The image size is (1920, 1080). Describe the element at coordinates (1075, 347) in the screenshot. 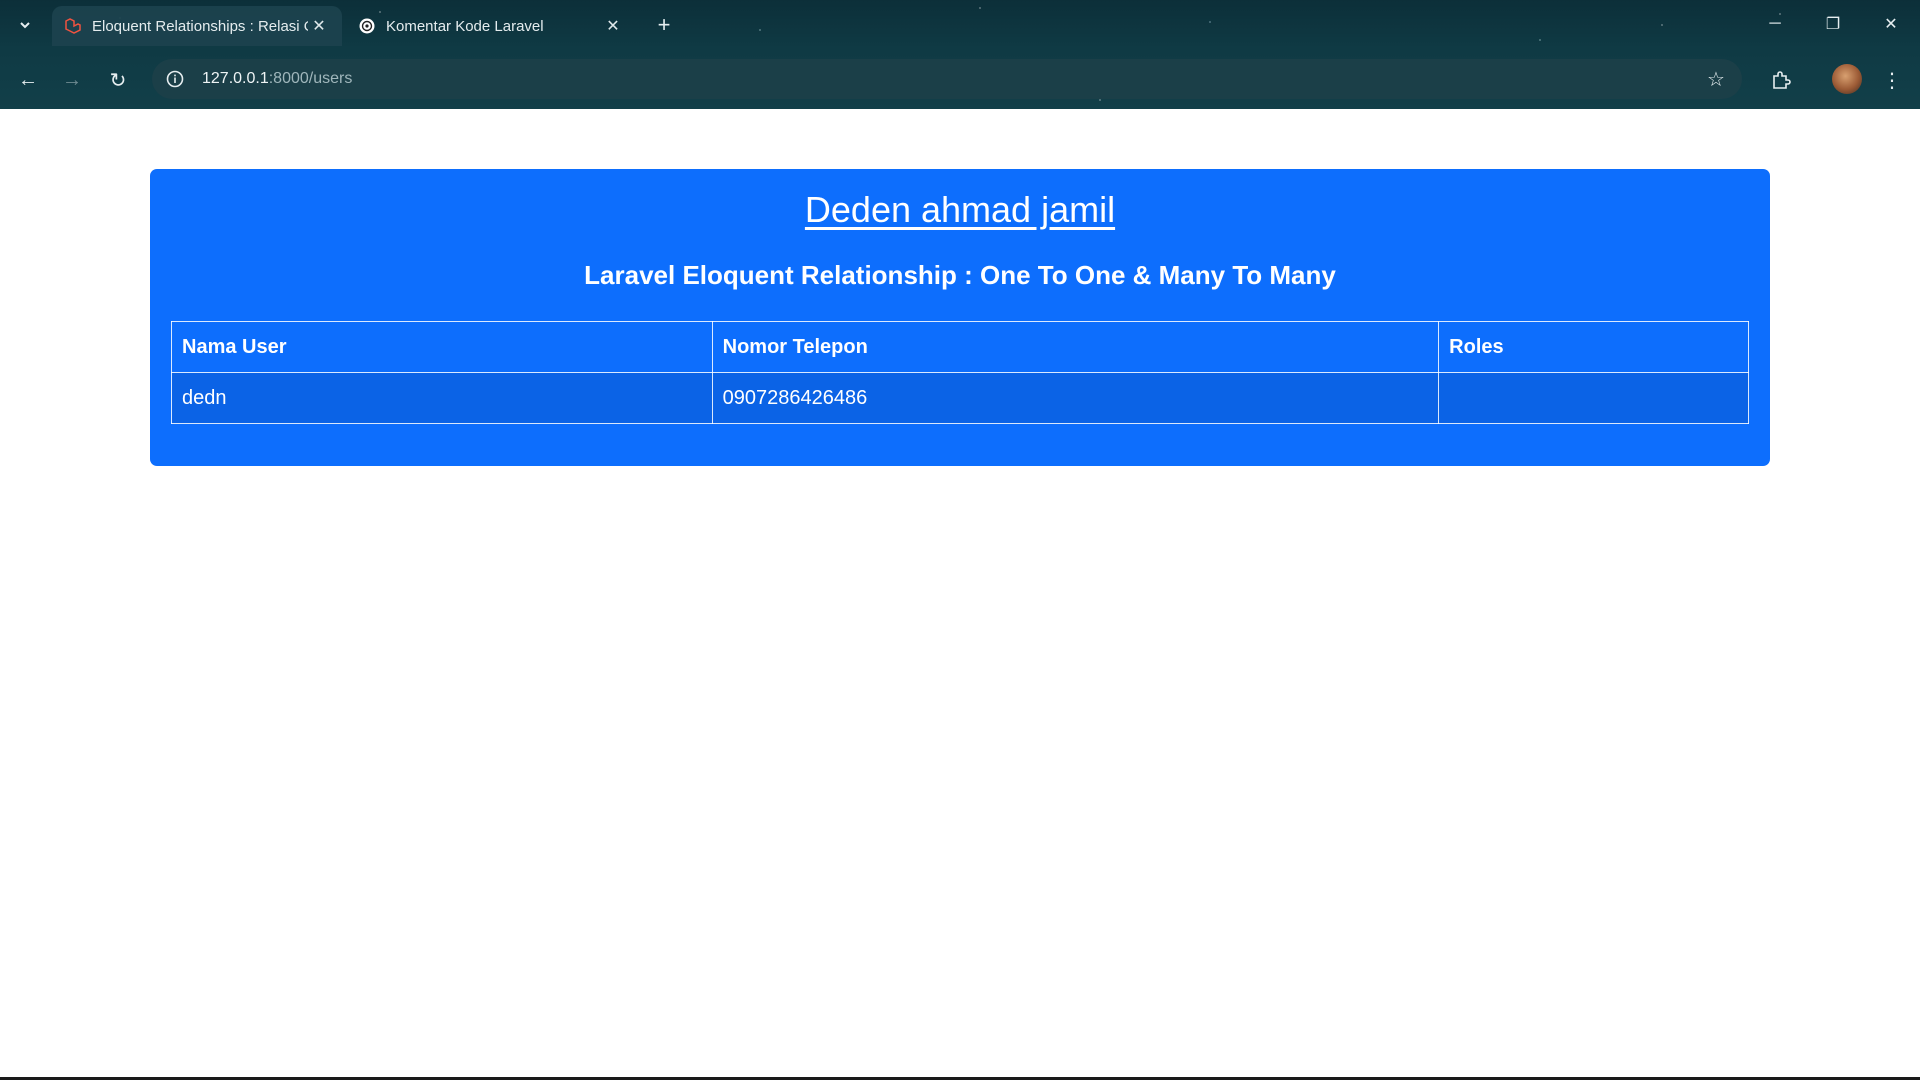

I see `column-header-nomor-telepon: Nomor Telepon` at that location.